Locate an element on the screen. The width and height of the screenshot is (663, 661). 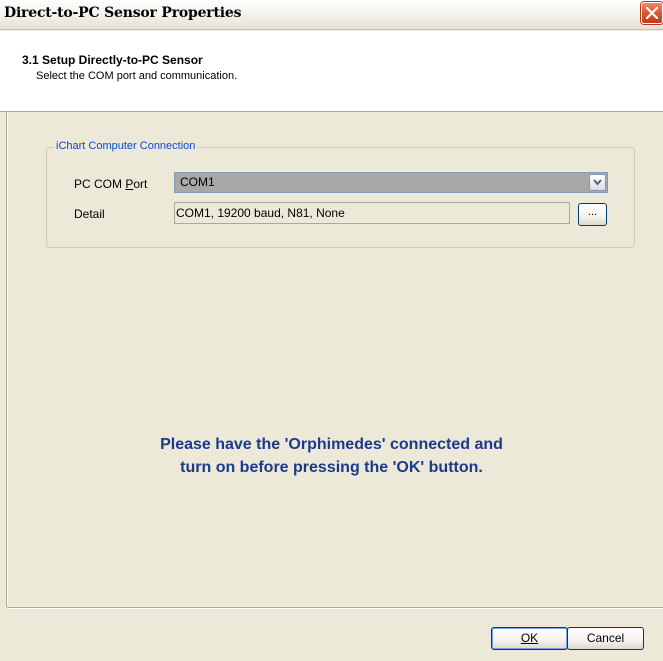
window-title: Direct-to-PC Sensor Properties is located at coordinates (123, 13).